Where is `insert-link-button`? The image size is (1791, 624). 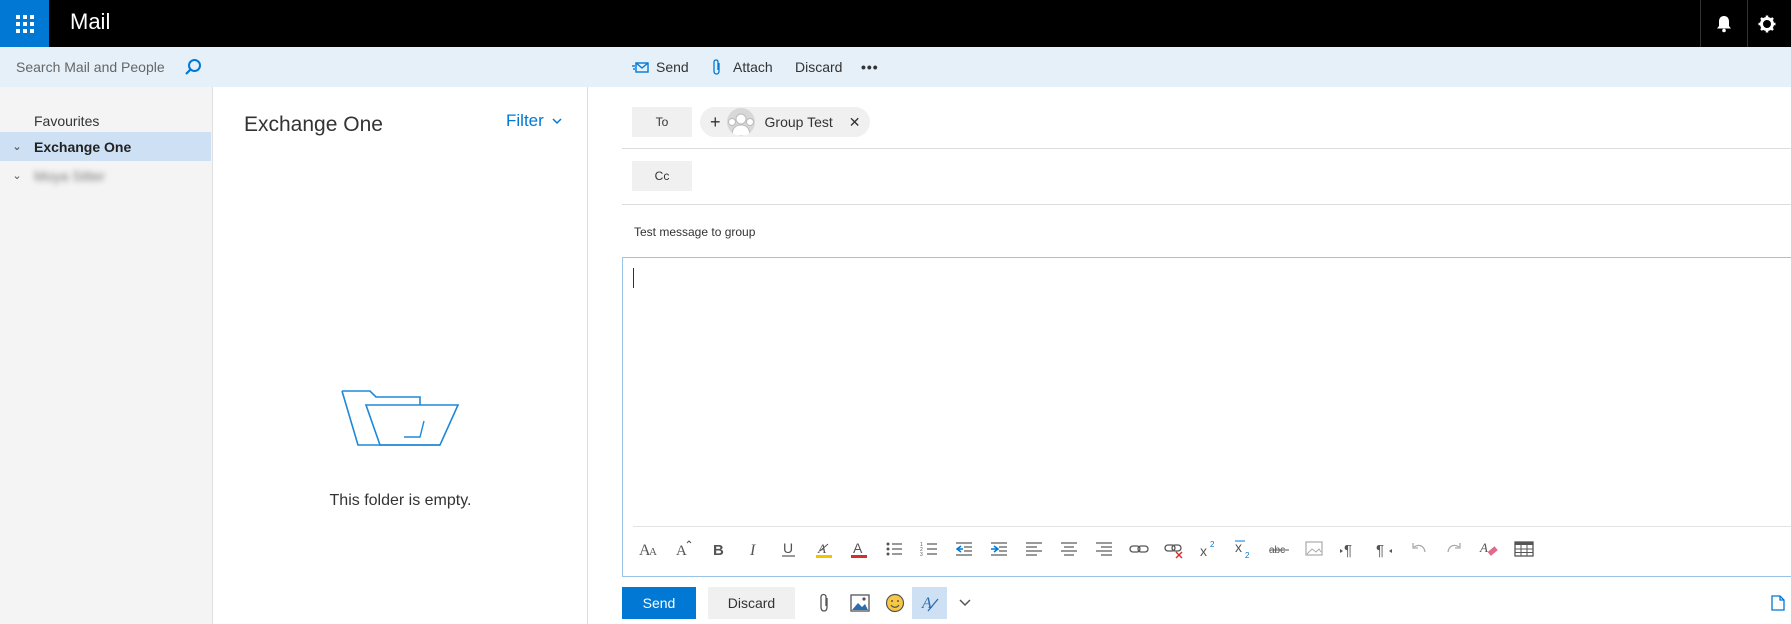
insert-link-button is located at coordinates (1138, 549).